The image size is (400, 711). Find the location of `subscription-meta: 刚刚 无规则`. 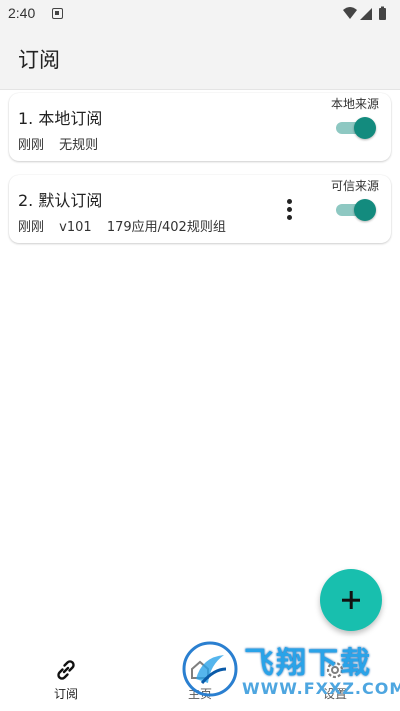

subscription-meta: 刚刚 无规则 is located at coordinates (63, 143).